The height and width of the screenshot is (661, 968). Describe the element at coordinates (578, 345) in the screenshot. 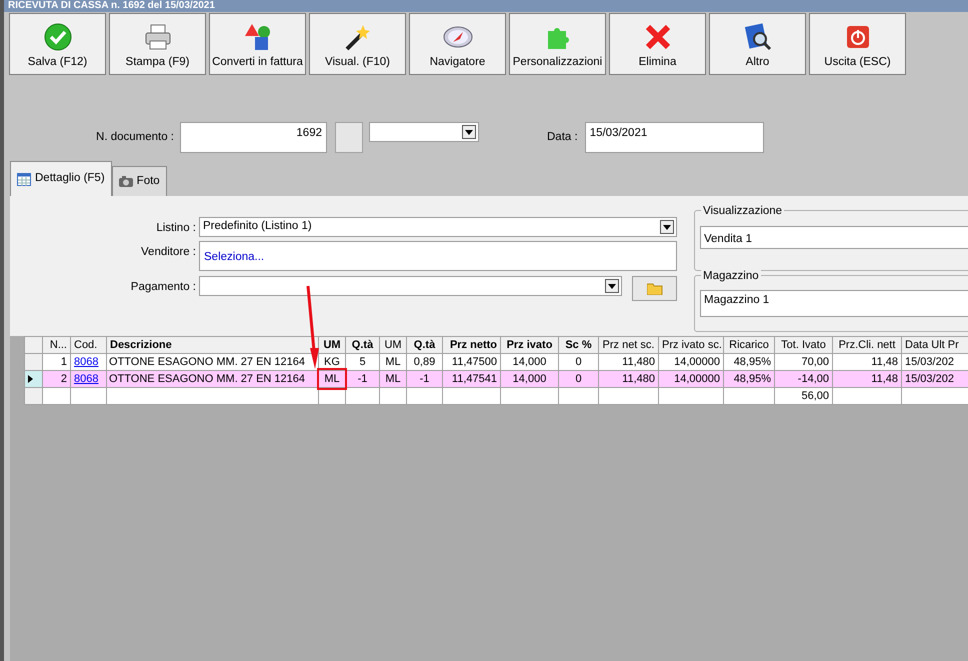

I see `column-header: Sc %` at that location.